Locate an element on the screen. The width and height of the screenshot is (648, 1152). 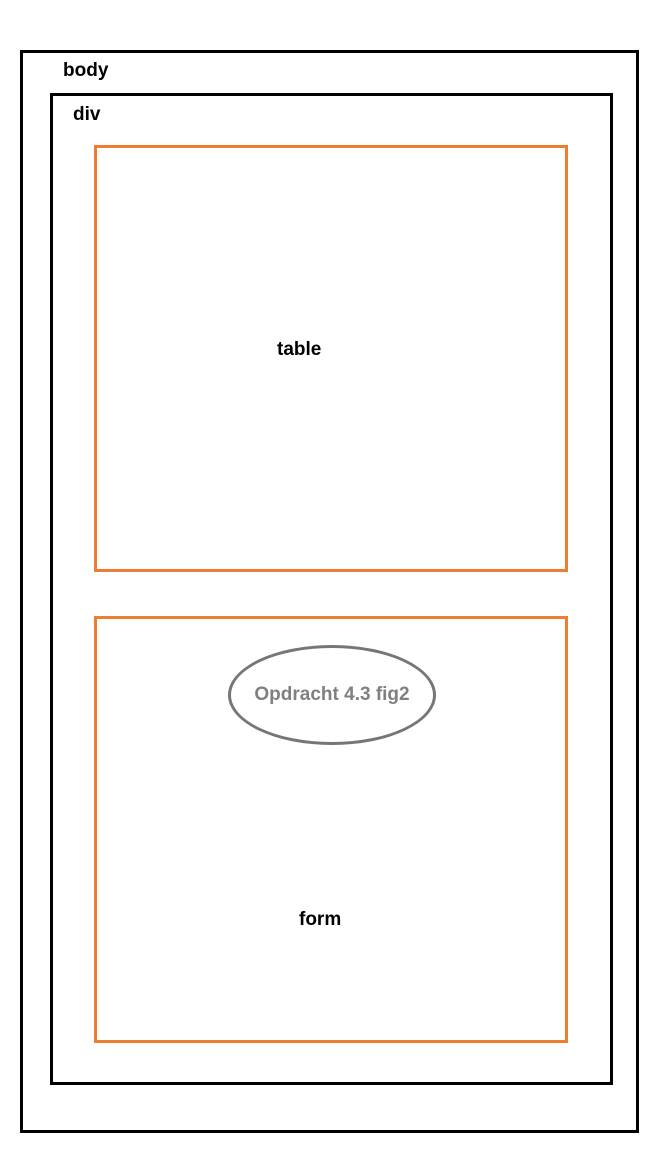
table-label: table is located at coordinates (299, 349).